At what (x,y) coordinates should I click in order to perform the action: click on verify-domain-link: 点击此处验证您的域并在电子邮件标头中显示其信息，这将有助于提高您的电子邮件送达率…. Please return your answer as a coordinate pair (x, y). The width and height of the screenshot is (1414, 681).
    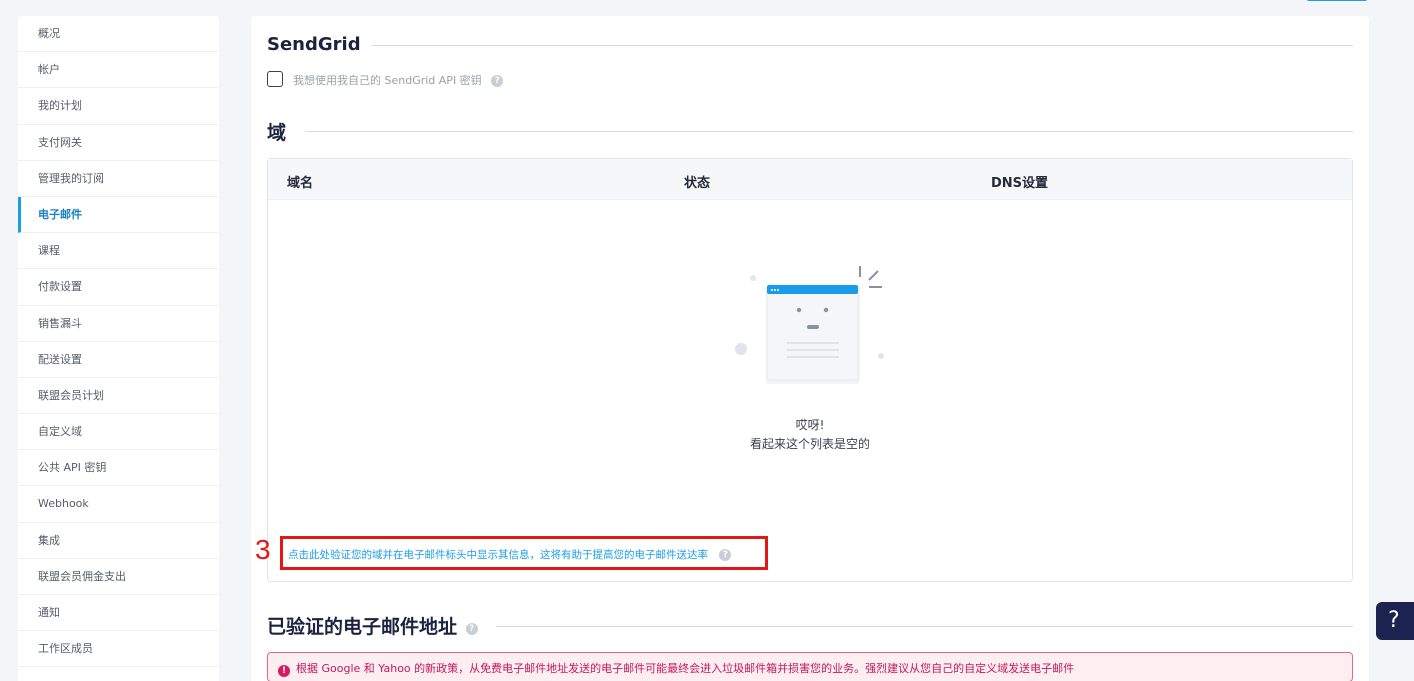
    Looking at the image, I should click on (510, 554).